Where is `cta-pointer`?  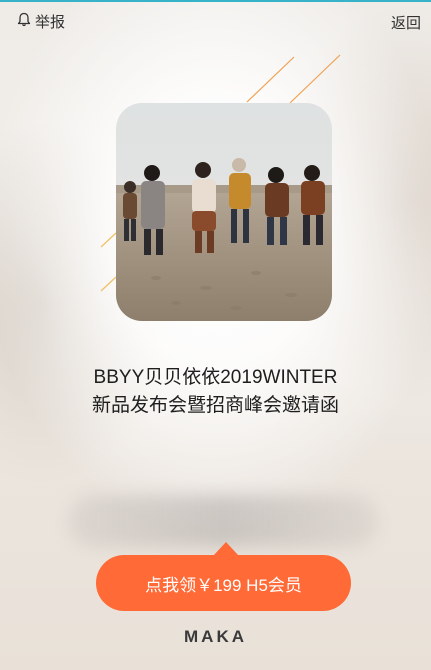 cta-pointer is located at coordinates (226, 549).